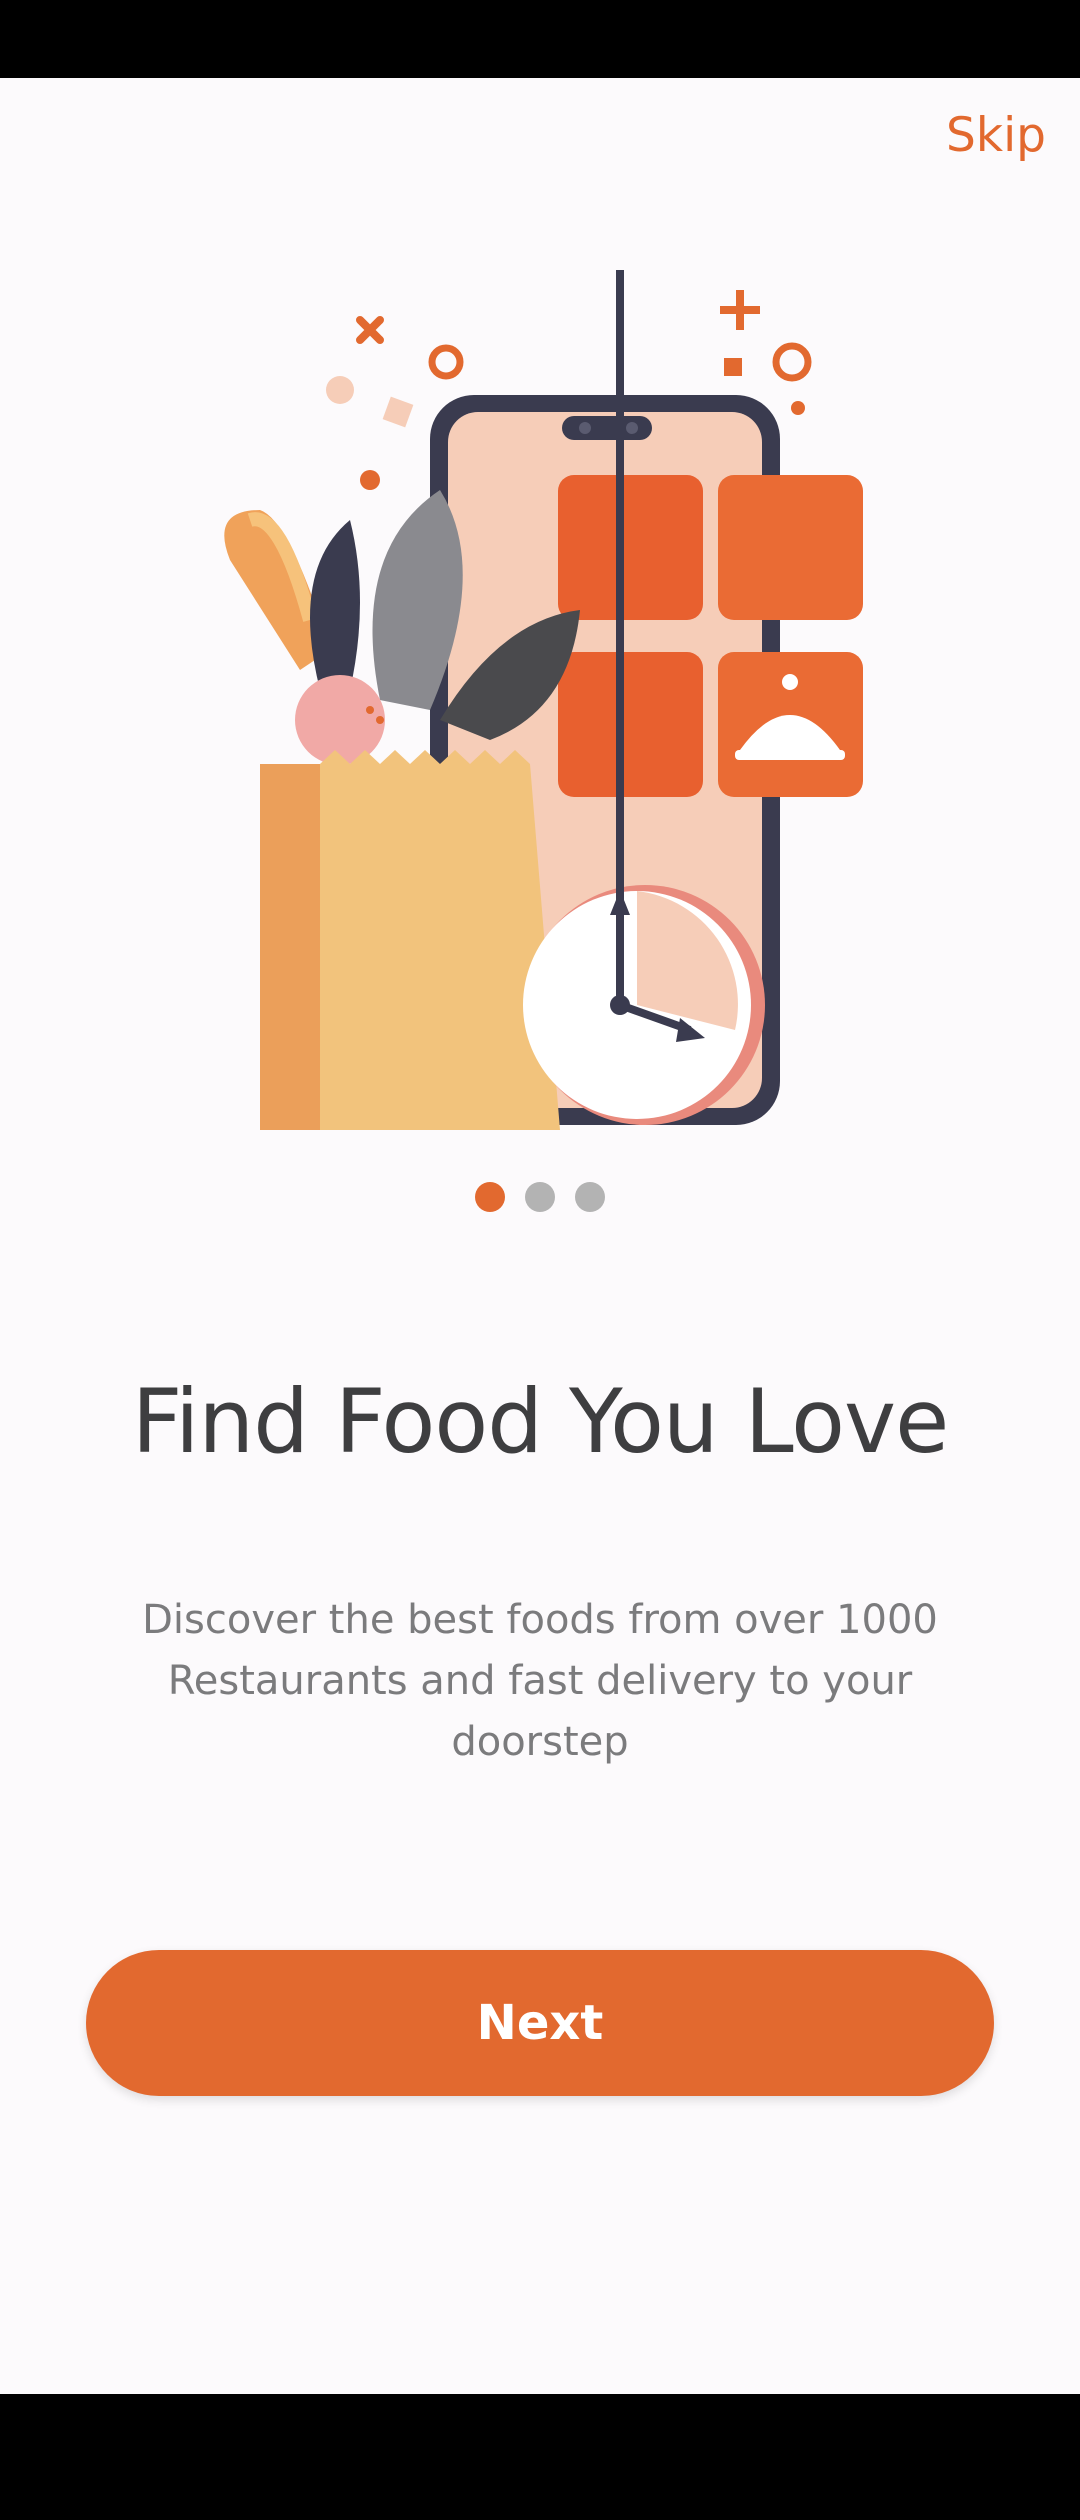 This screenshot has width=1080, height=2520. What do you see at coordinates (540, 2457) in the screenshot?
I see `navigation-bar` at bounding box center [540, 2457].